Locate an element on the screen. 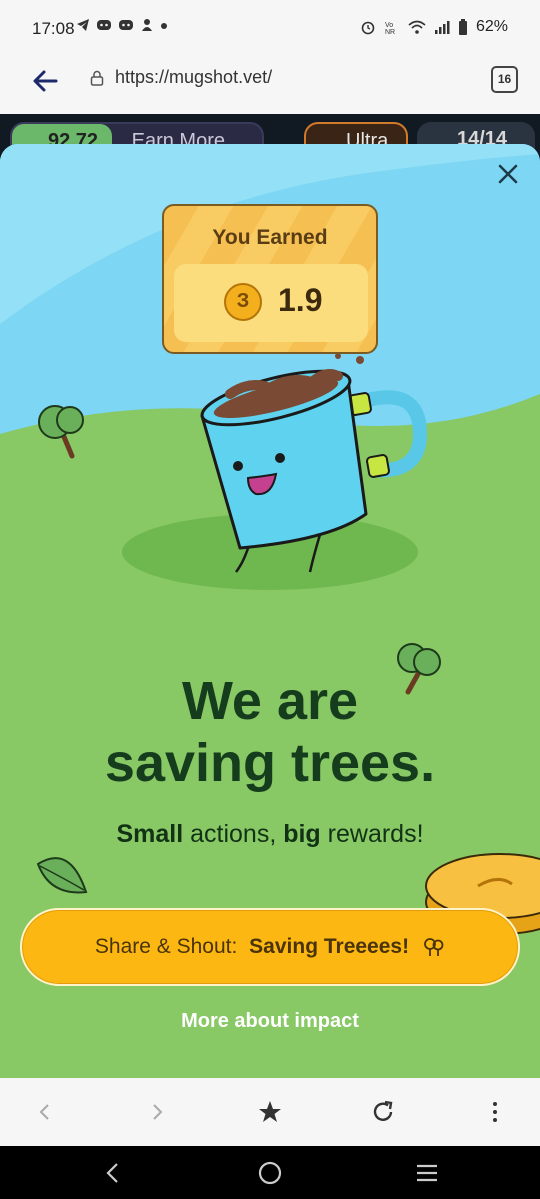  lock-icon is located at coordinates (97, 78).